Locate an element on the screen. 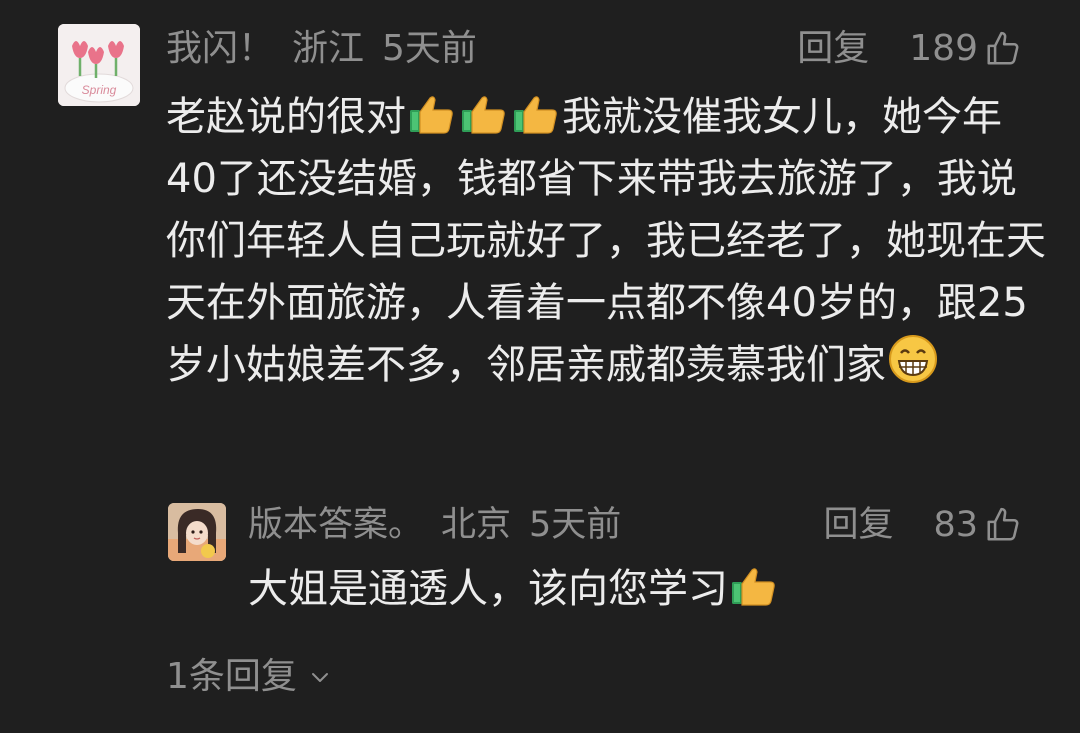 The image size is (1080, 733). expand-replies-label: 1条回复 is located at coordinates (231, 676).